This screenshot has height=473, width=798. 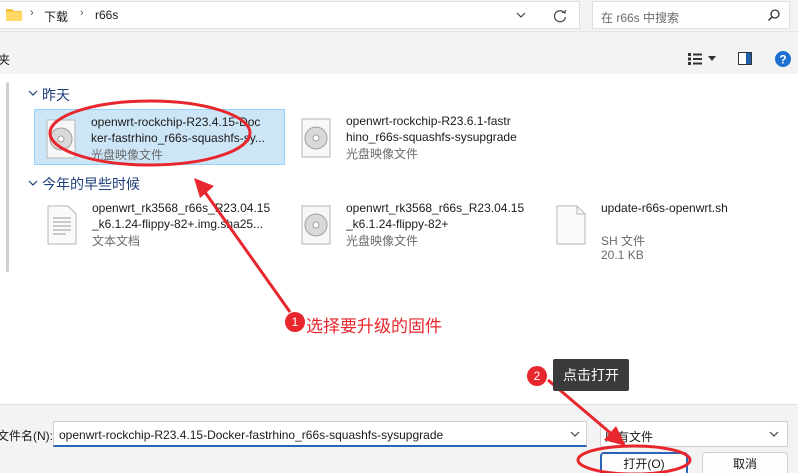 What do you see at coordinates (374, 326) in the screenshot?
I see `step-1-note: 选择要升级的固件` at bounding box center [374, 326].